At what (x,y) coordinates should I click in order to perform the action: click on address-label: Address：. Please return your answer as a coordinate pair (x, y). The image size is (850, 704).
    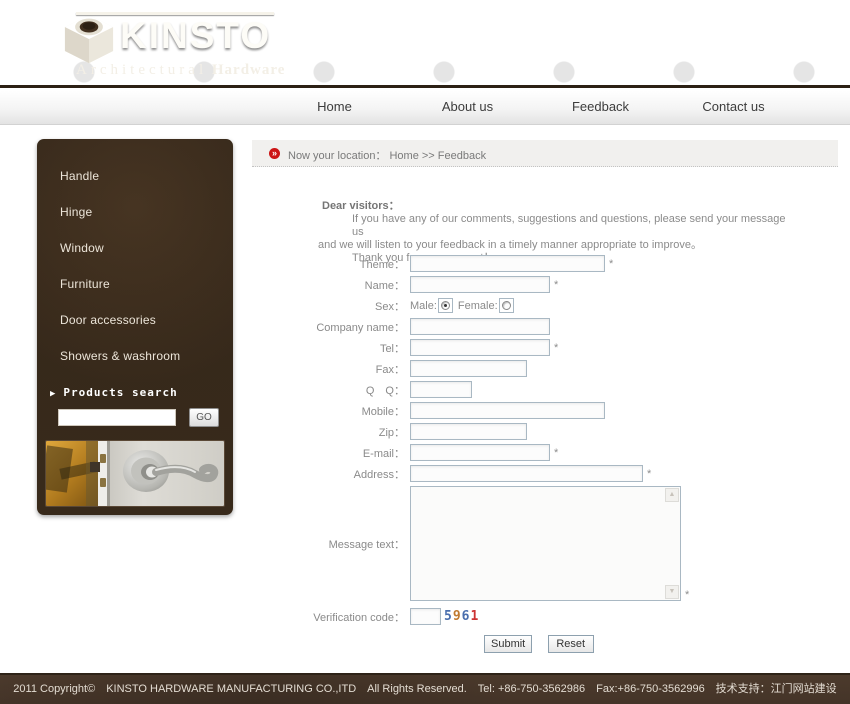
    Looking at the image, I should click on (379, 474).